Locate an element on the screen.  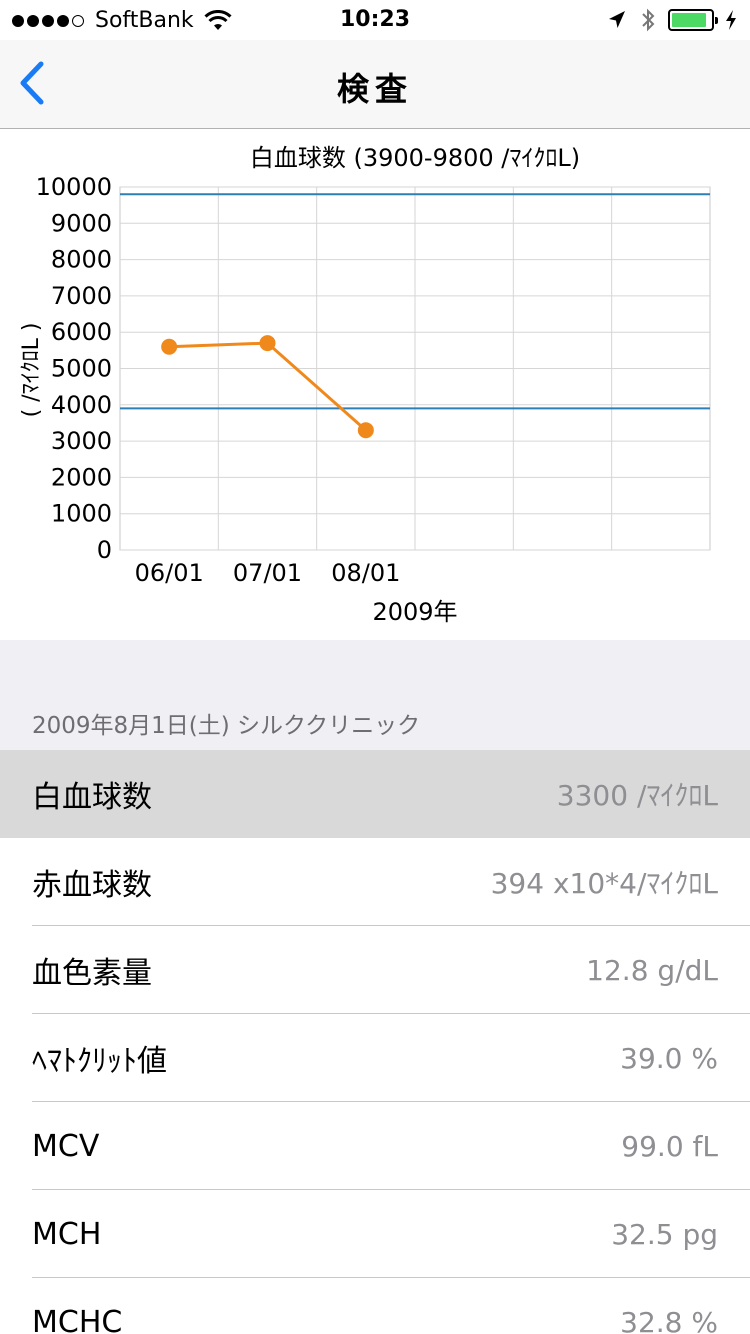
x-tick-label: 07/01 is located at coordinates (267, 573).